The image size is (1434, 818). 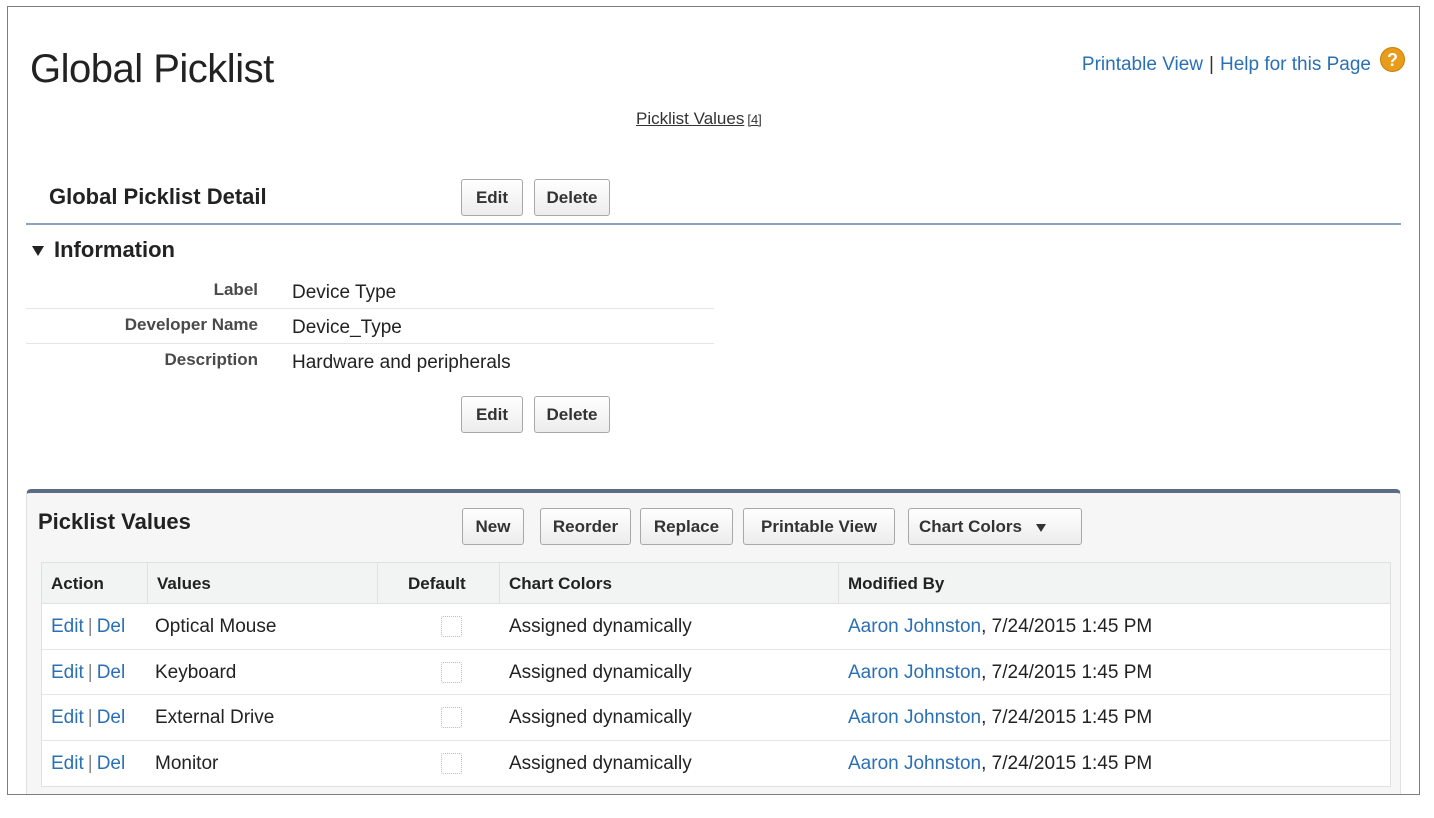 I want to click on column-header-modified-by: Modified By, so click(x=1114, y=583).